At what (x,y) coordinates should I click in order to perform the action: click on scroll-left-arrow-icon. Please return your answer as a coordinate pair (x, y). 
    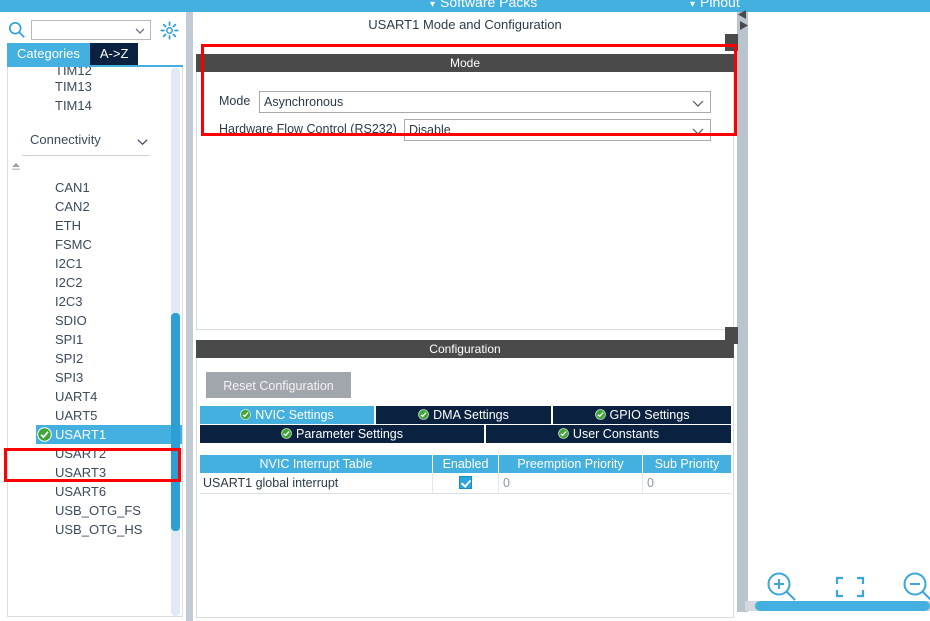
    Looking at the image, I should click on (743, 14).